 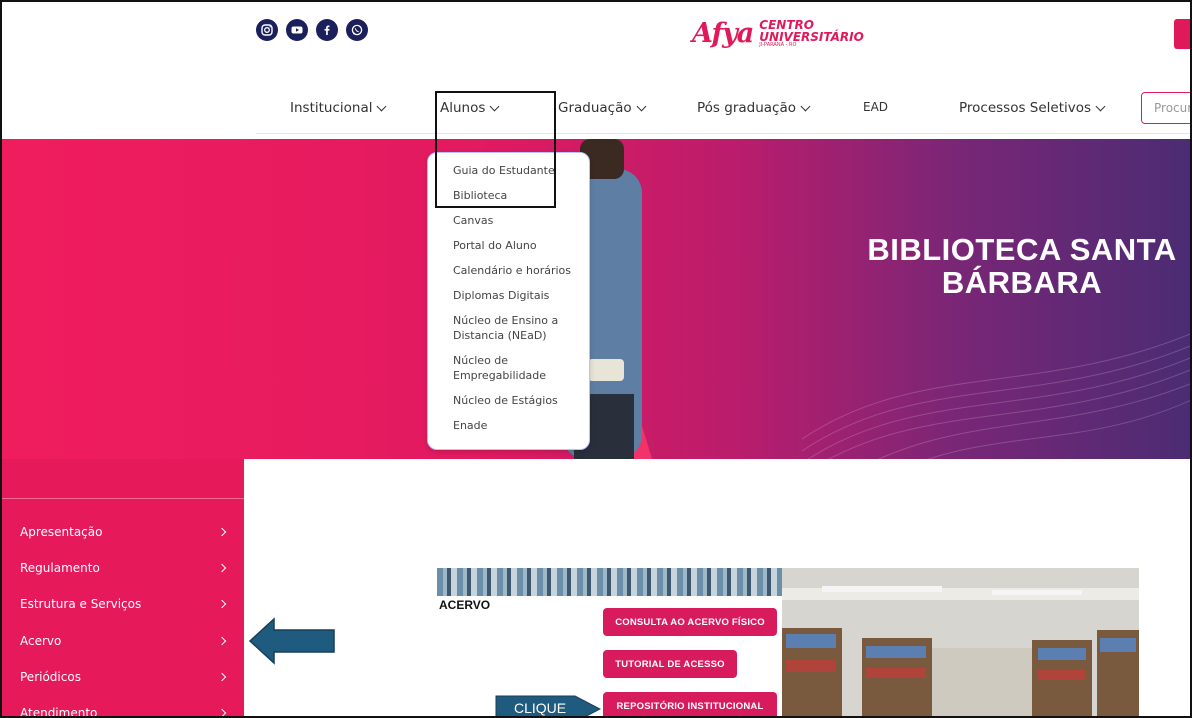 I want to click on repositorio-institucional-button: REPOSITÓRIO INSTITUCIONAL, so click(x=690, y=704).